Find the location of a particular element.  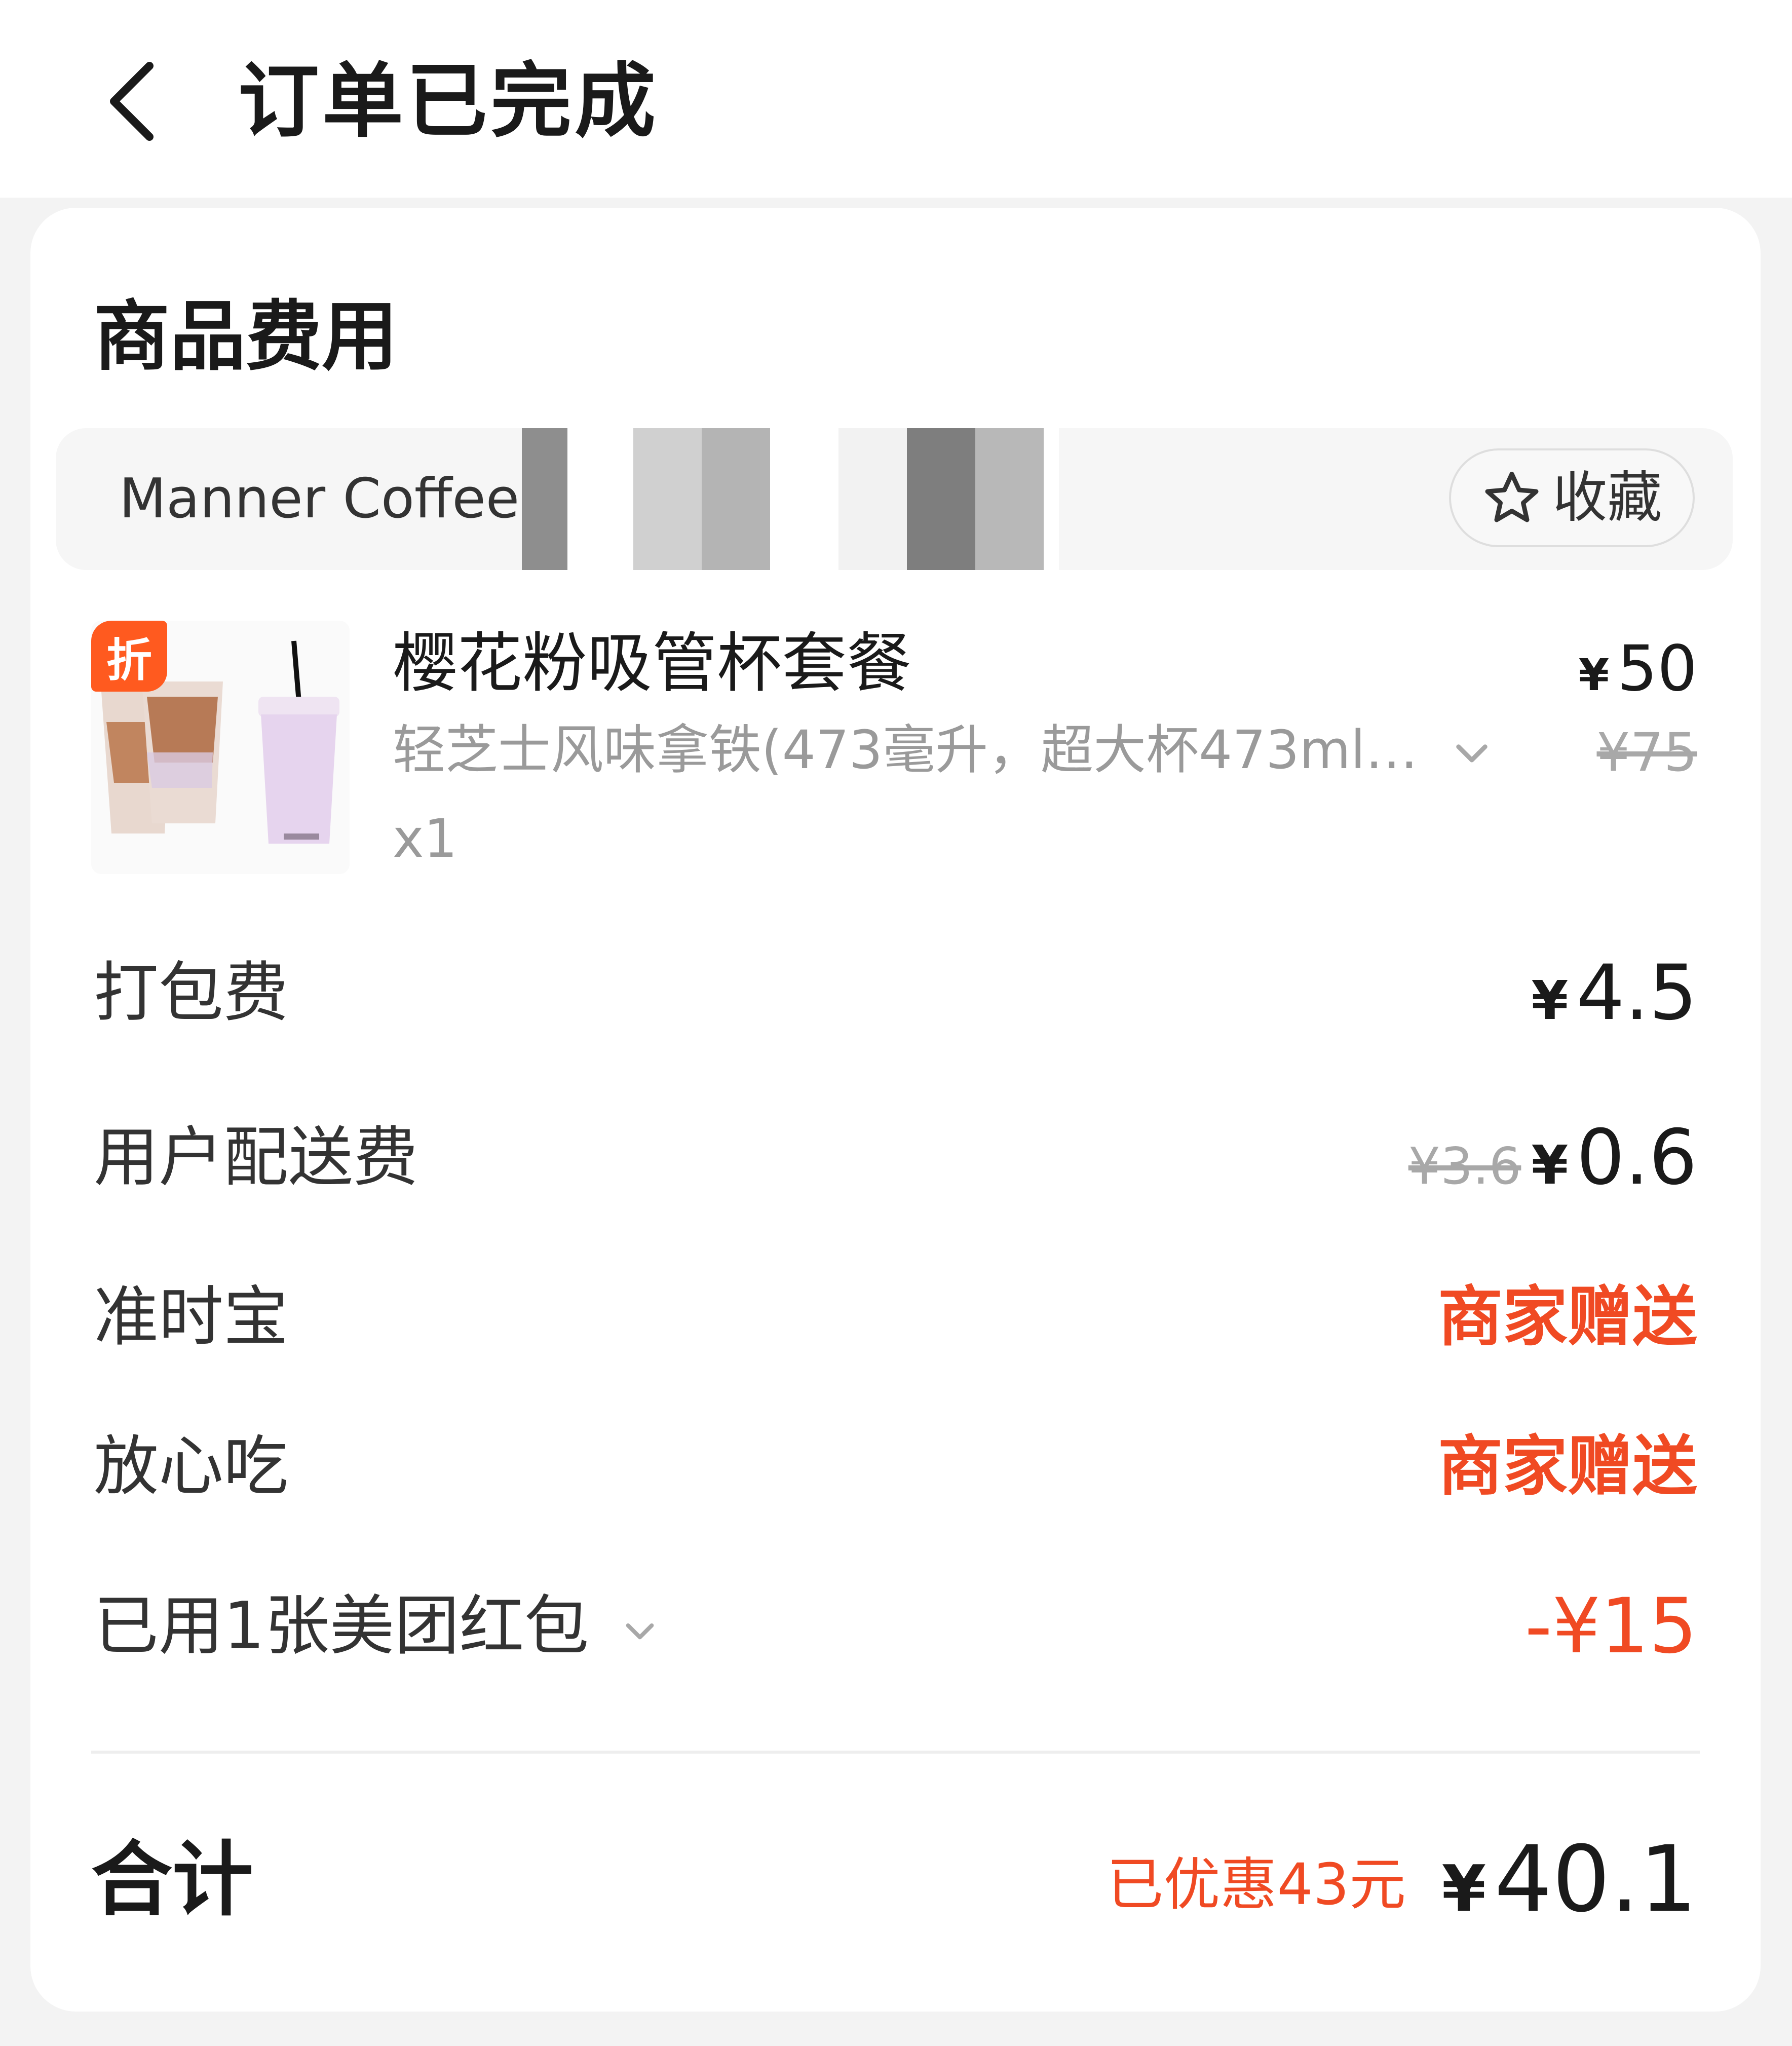

product-quantity: x1 is located at coordinates (425, 838).